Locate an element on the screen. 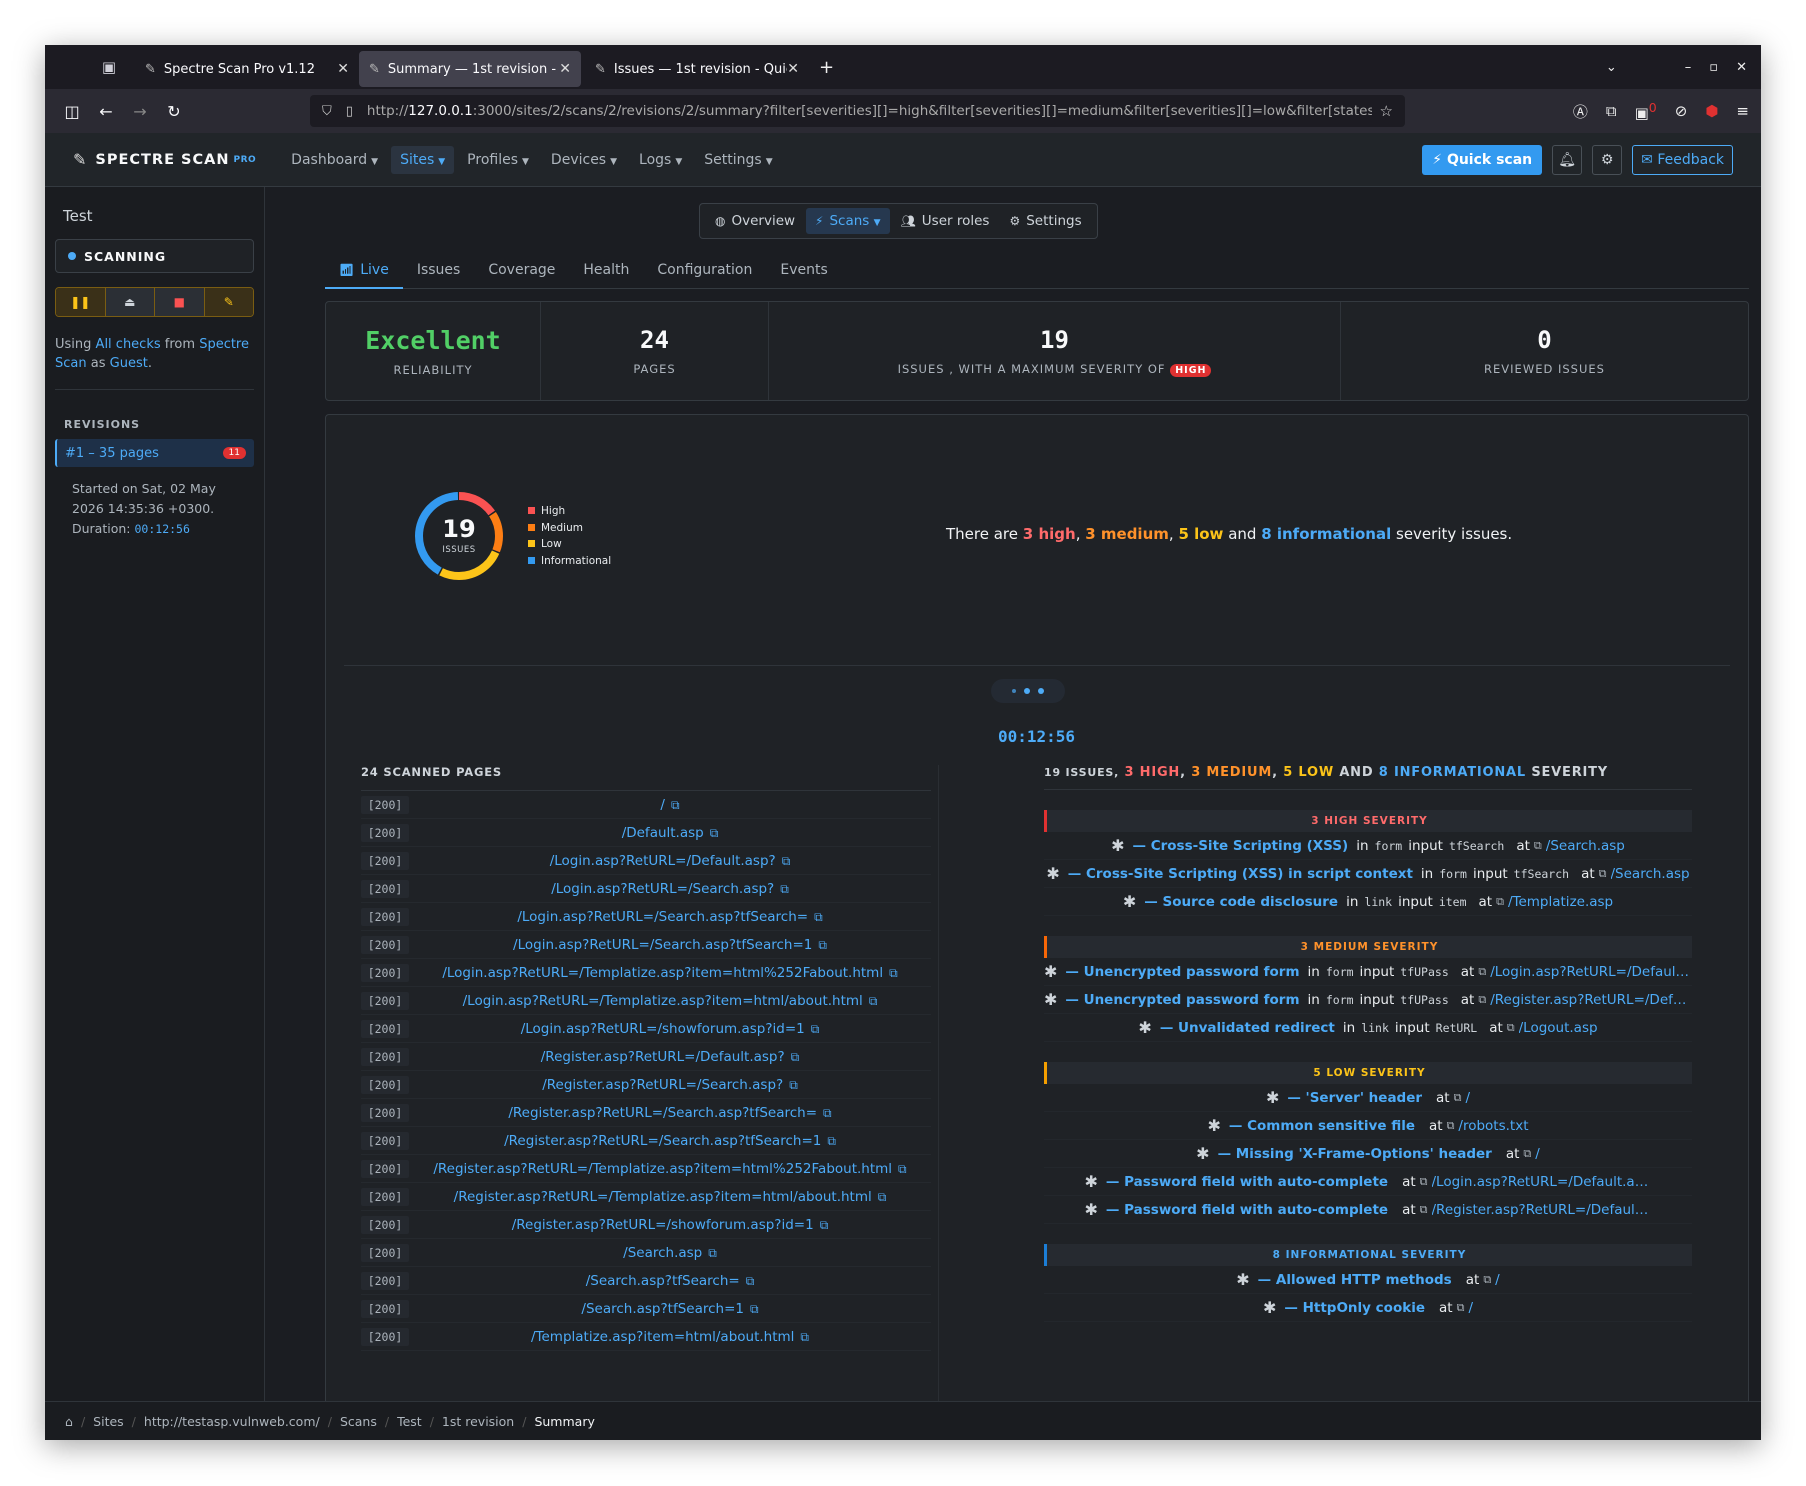 The width and height of the screenshot is (1806, 1486). nav-overview: ◍ Overview is located at coordinates (755, 221).